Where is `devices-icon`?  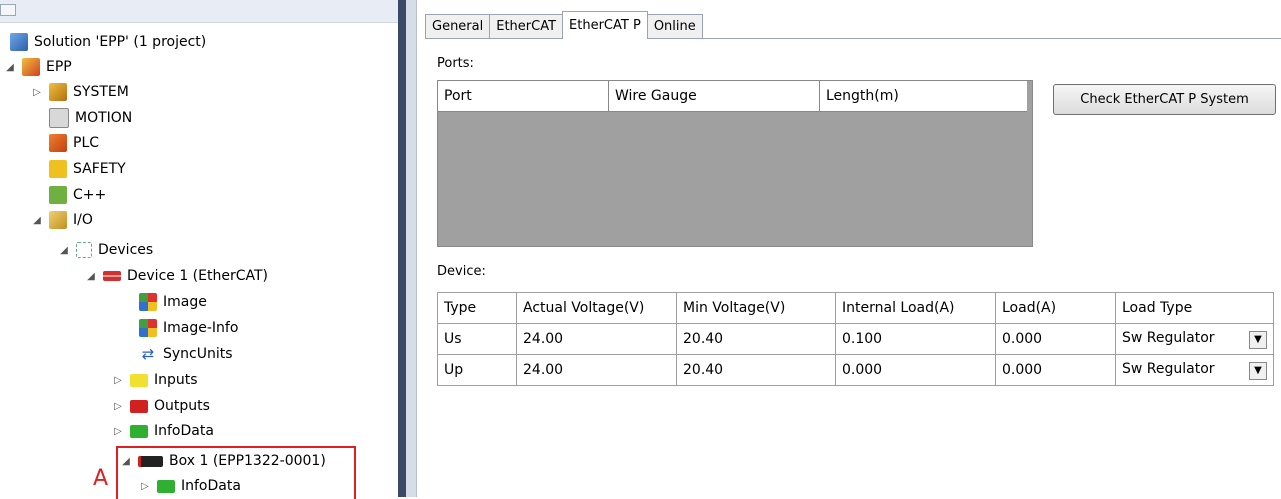 devices-icon is located at coordinates (84, 250).